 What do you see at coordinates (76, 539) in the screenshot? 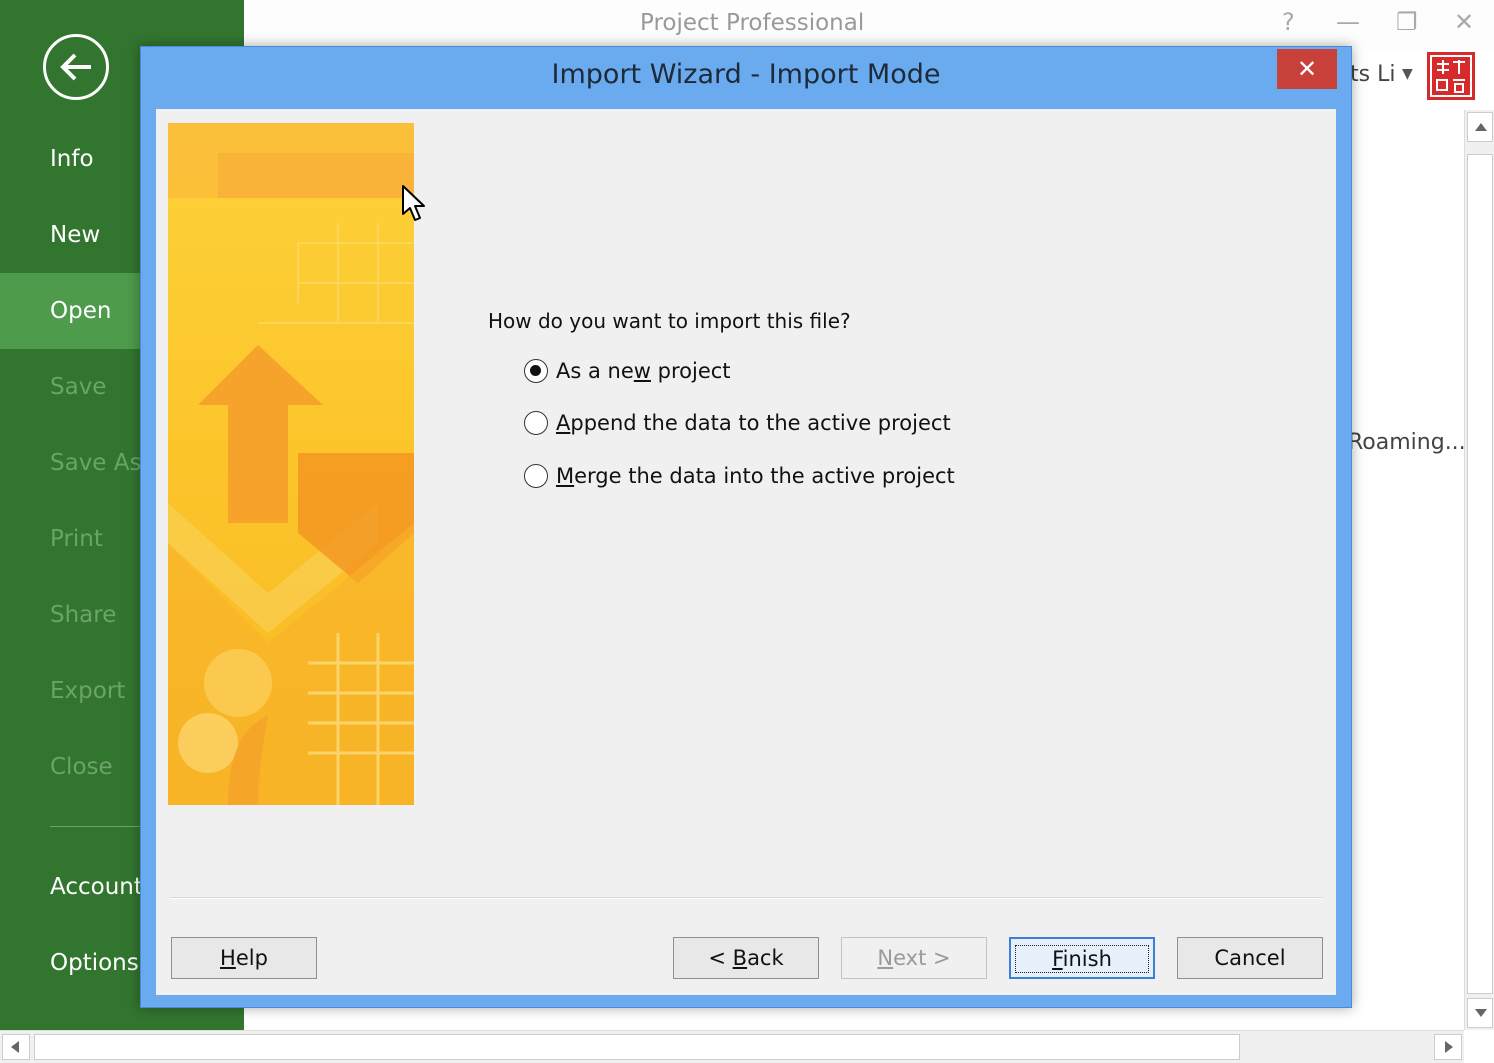
I see `nav-print: Print` at bounding box center [76, 539].